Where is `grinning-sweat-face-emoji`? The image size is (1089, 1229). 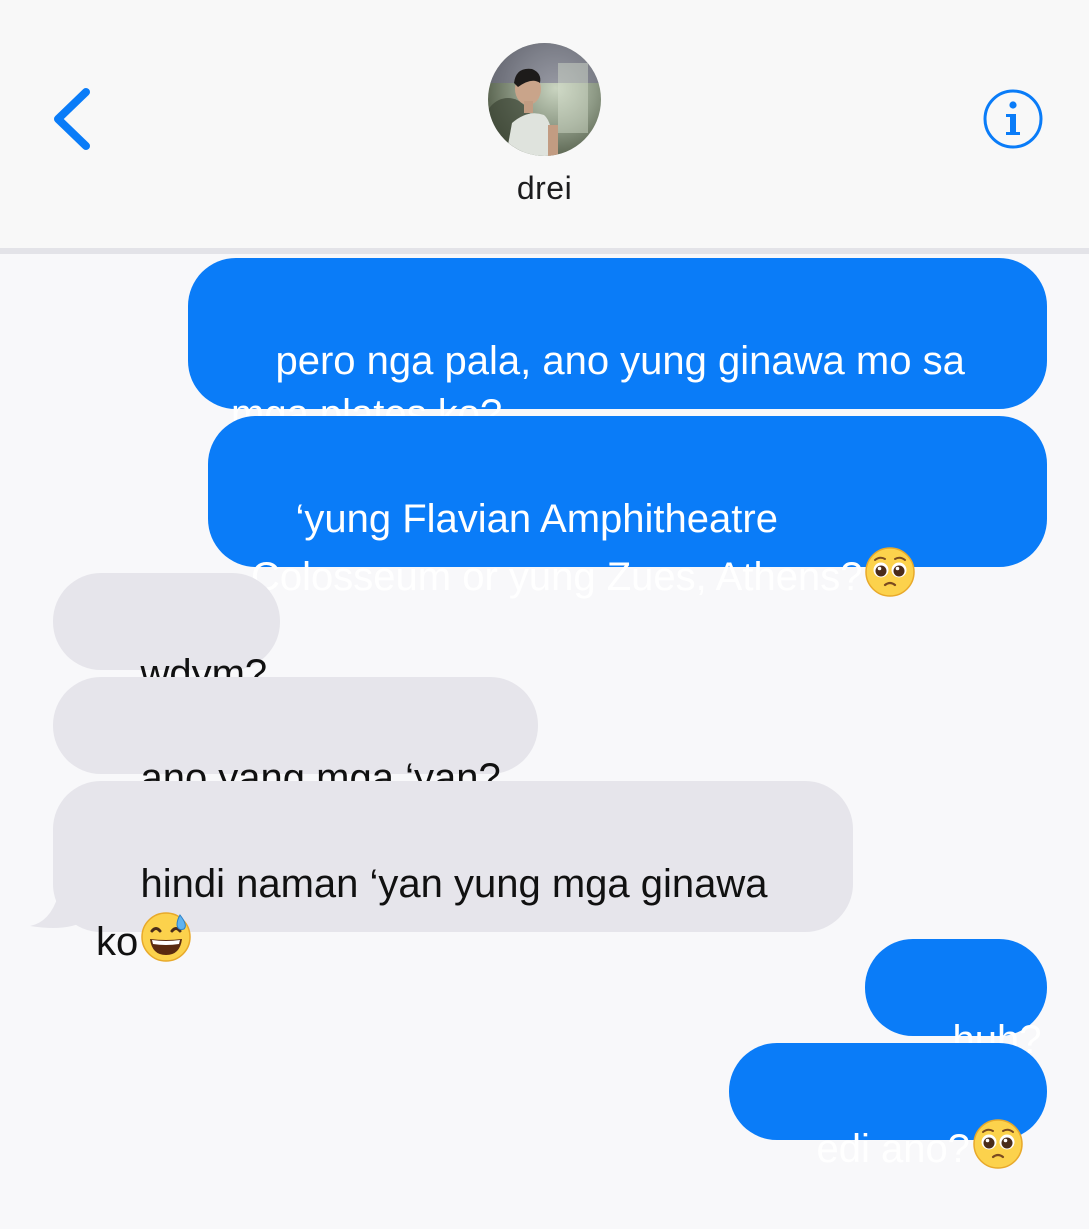
grinning-sweat-face-emoji is located at coordinates (166, 937).